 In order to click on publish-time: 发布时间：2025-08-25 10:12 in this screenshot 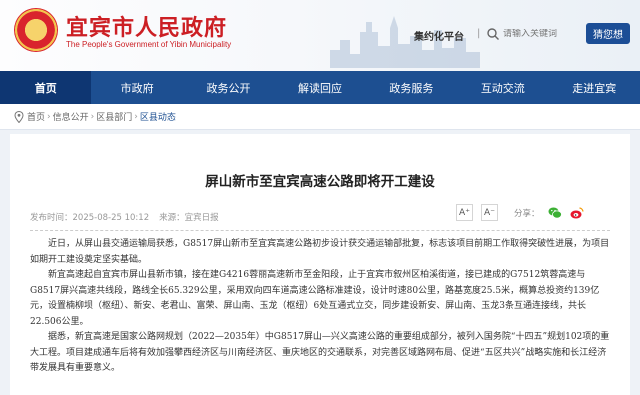, I will do `click(90, 218)`.